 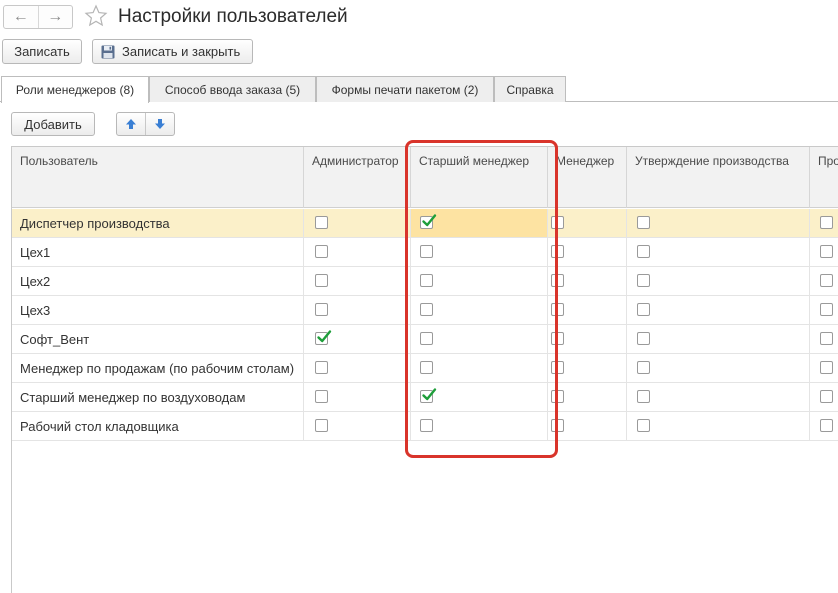 I want to click on table-row: Цех1, so click(x=425, y=252).